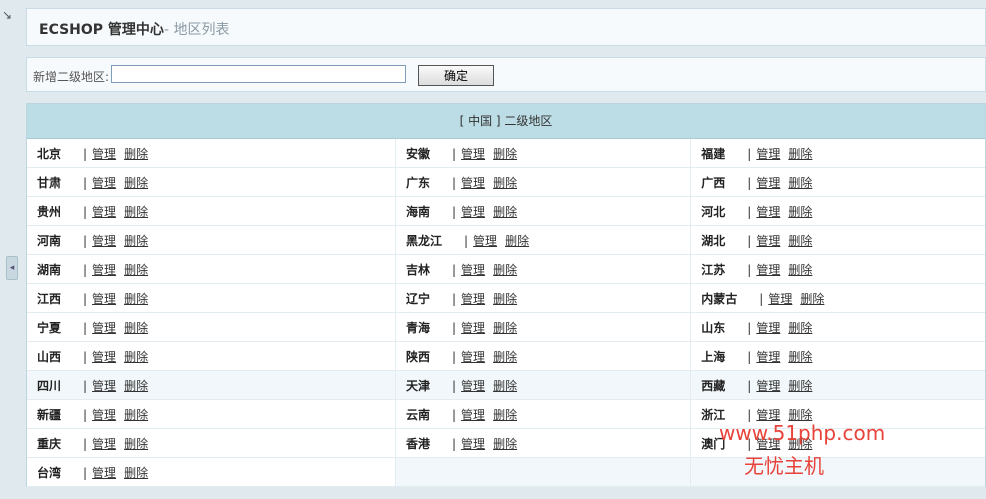 The image size is (986, 499). Describe the element at coordinates (713, 211) in the screenshot. I see `region-name: 河北` at that location.